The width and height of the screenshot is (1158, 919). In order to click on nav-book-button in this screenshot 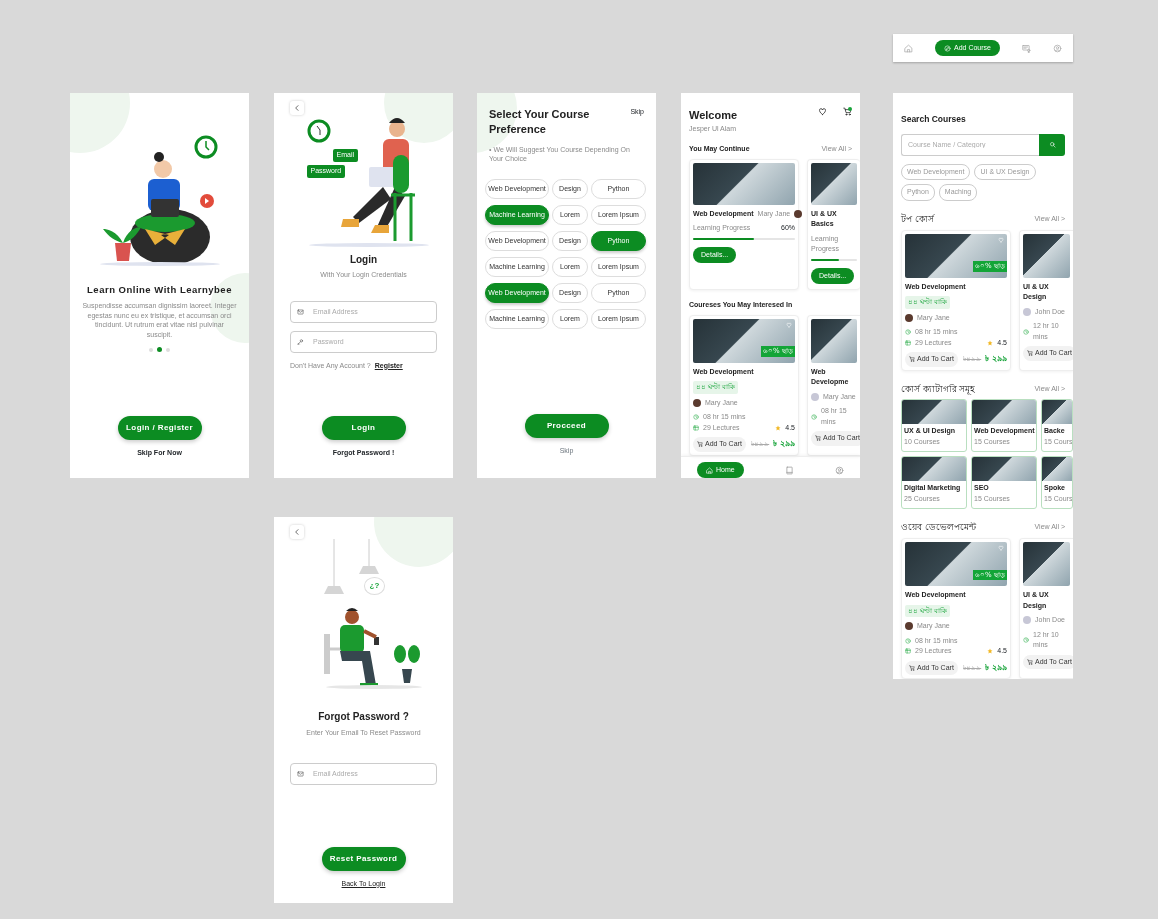, I will do `click(789, 470)`.